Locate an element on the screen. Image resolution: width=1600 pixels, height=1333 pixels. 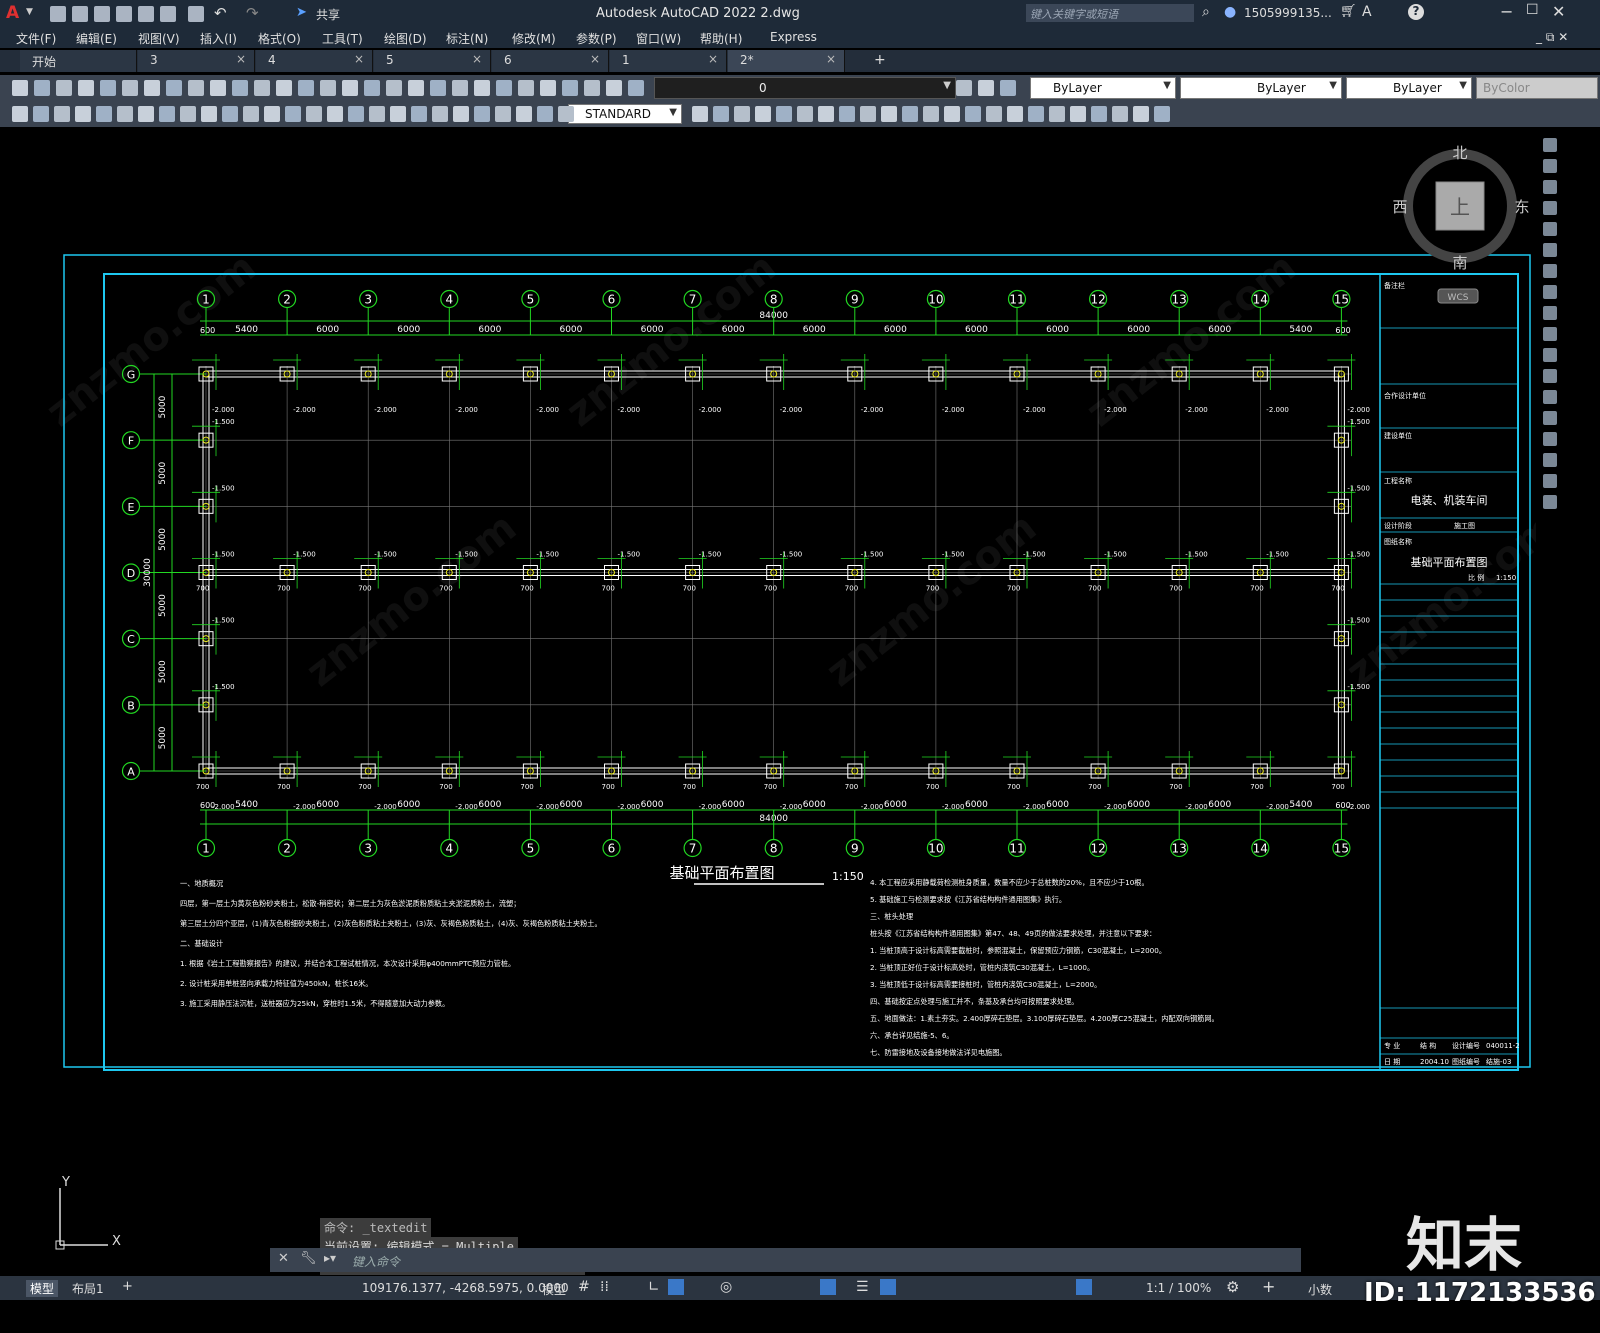
text-style-dropdown: STANDARD ▼ is located at coordinates (625, 114).